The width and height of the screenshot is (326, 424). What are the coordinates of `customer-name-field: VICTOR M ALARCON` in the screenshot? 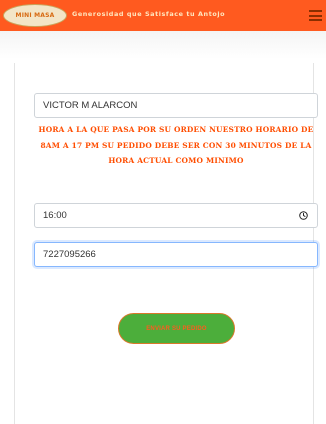 It's located at (176, 105).